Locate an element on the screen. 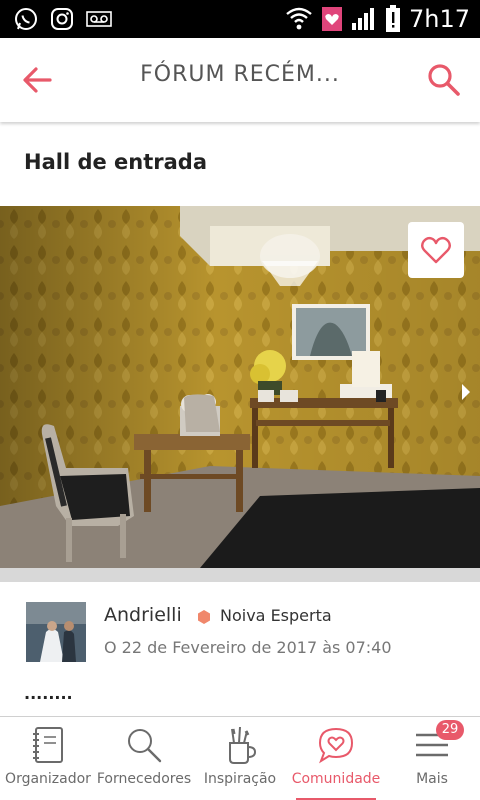 This screenshot has height=800, width=480. hexagon-badge-icon is located at coordinates (204, 617).